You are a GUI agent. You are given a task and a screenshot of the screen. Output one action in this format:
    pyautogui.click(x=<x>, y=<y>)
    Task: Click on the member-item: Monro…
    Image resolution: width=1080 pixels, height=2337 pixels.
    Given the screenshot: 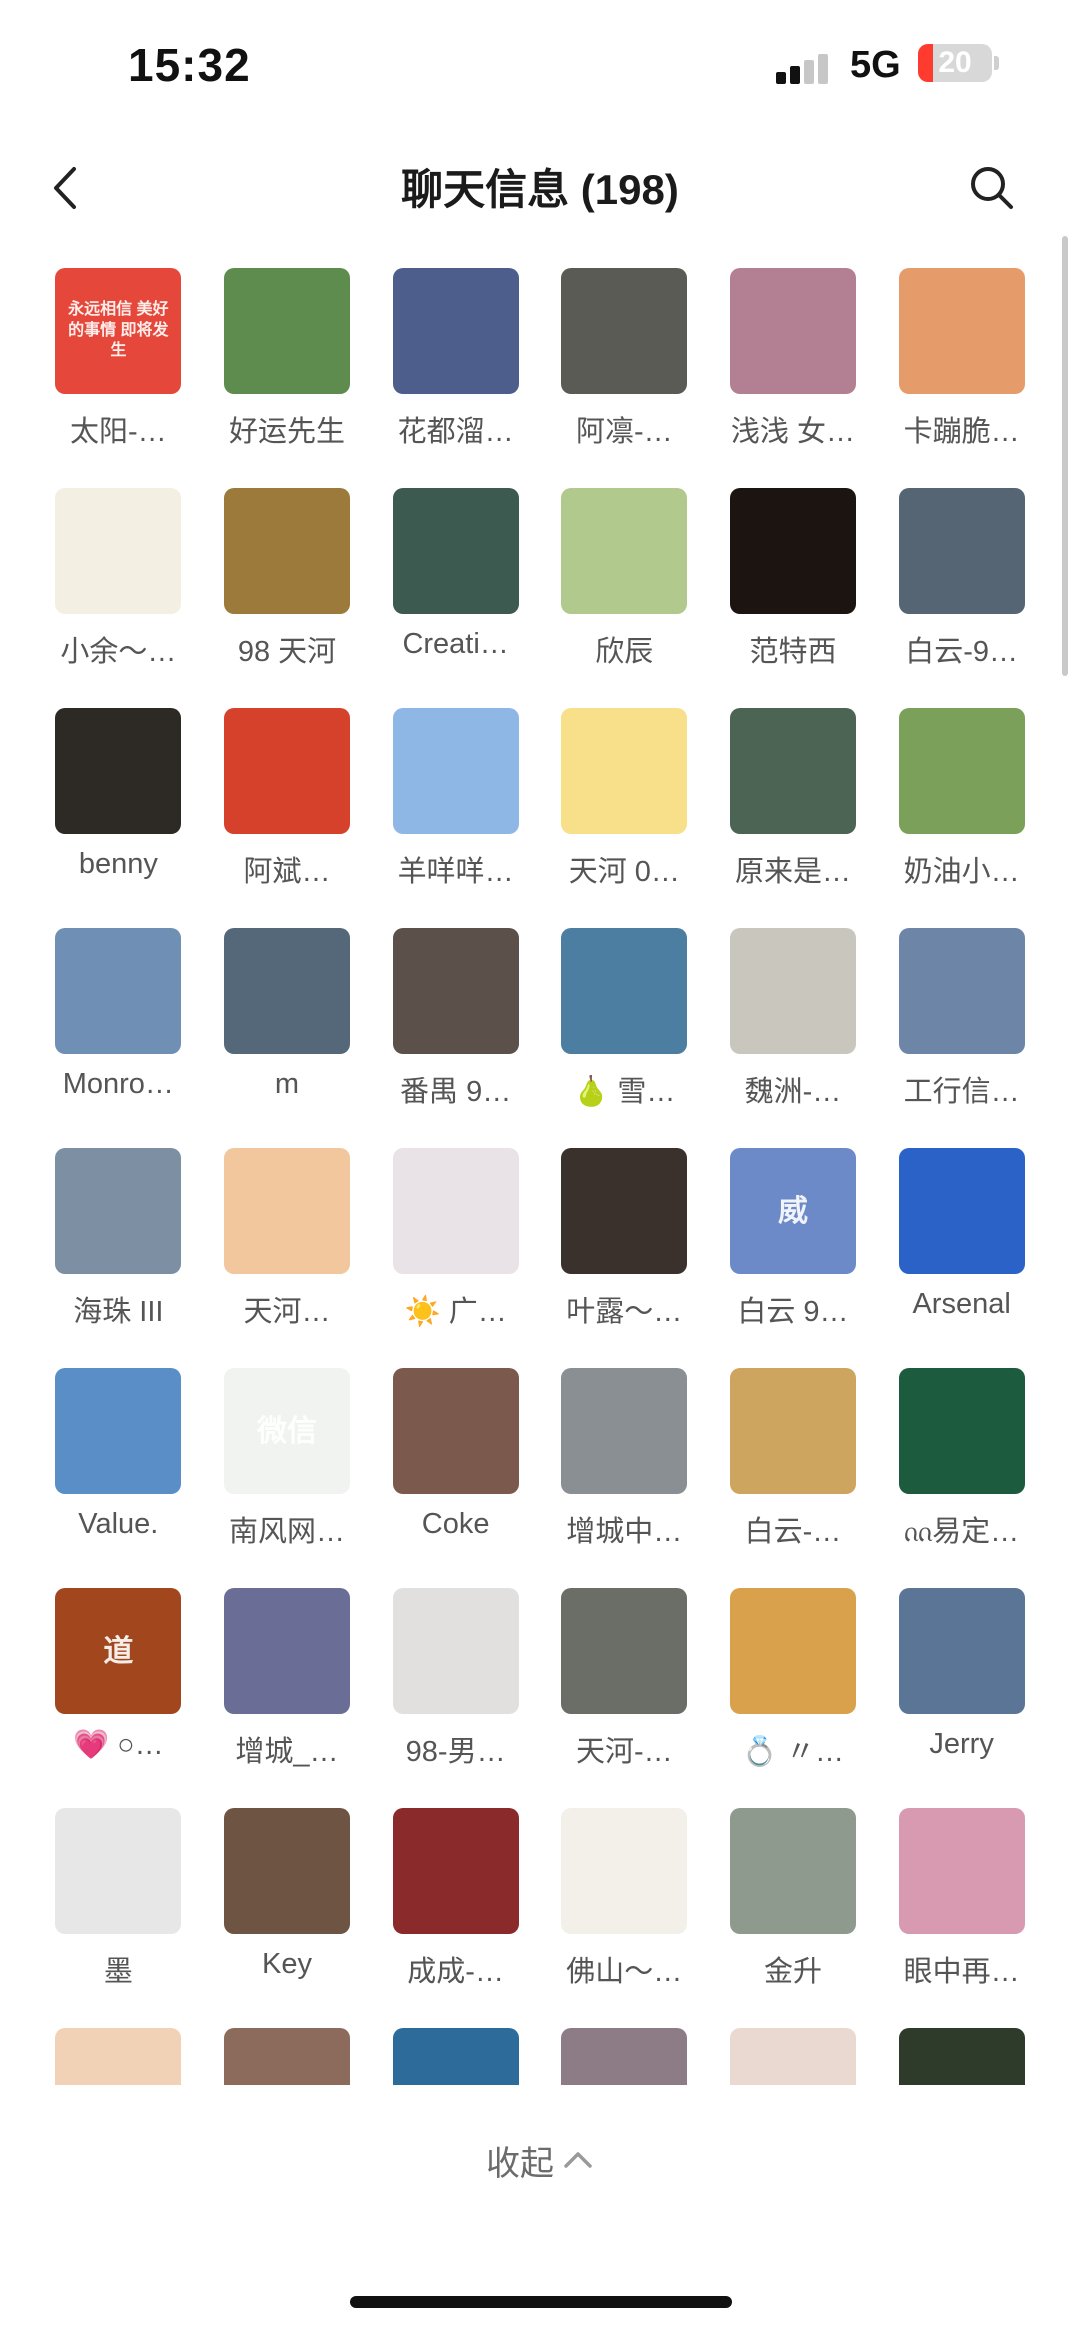 What is the action you would take?
    pyautogui.click(x=118, y=1023)
    